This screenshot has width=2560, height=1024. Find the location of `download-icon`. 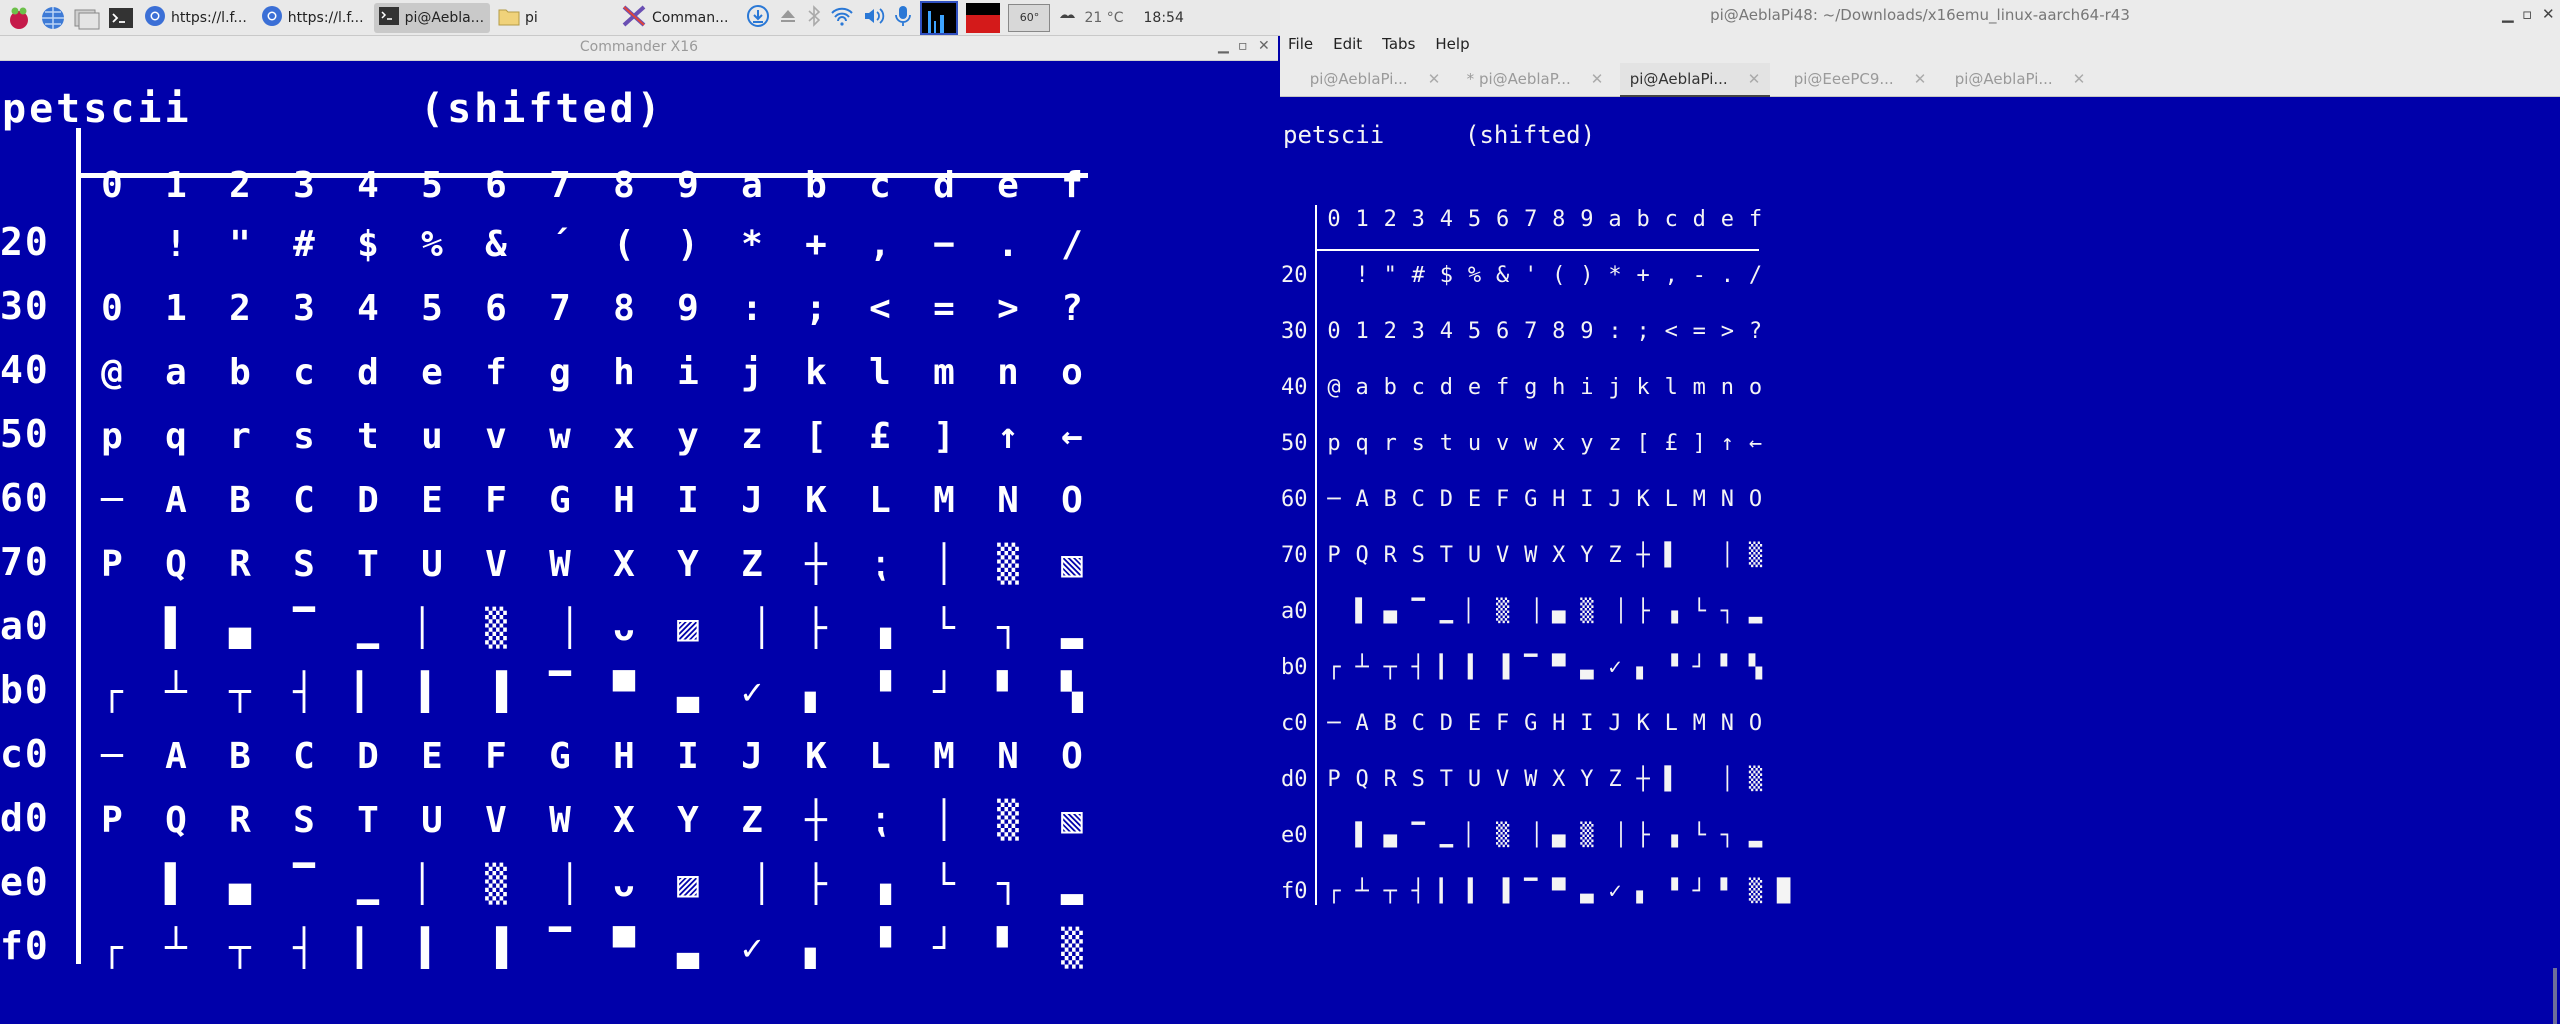

download-icon is located at coordinates (758, 18).